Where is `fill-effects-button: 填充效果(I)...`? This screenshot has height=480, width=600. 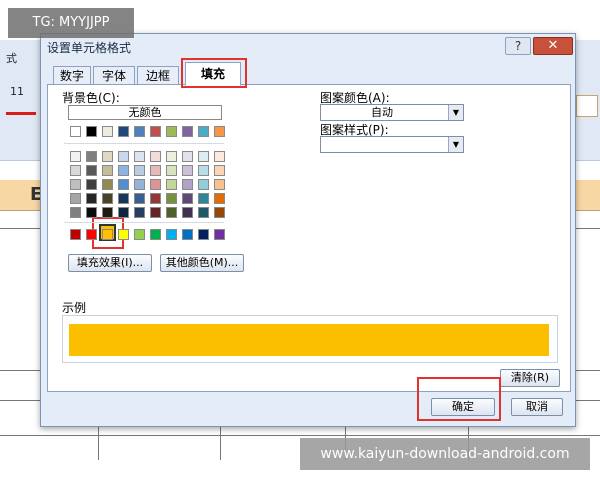
fill-effects-button: 填充效果(I)... is located at coordinates (110, 263).